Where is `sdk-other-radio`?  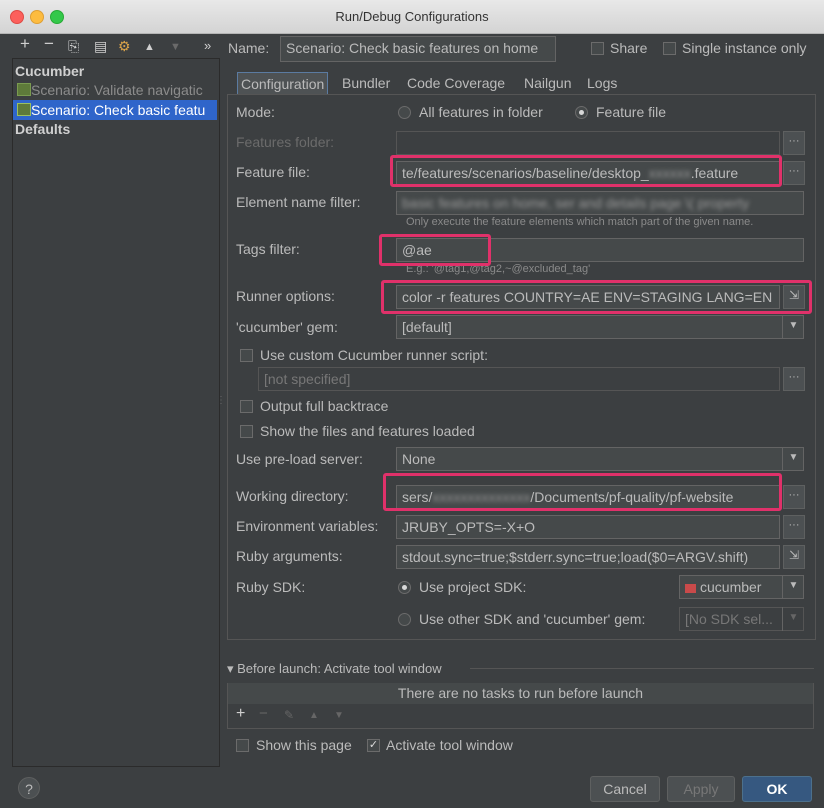
sdk-other-radio is located at coordinates (404, 619).